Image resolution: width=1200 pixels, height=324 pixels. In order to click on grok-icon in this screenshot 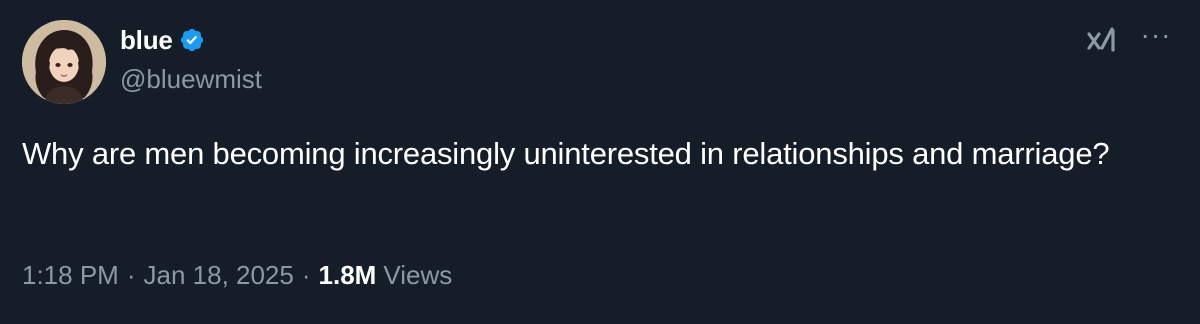, I will do `click(1104, 41)`.